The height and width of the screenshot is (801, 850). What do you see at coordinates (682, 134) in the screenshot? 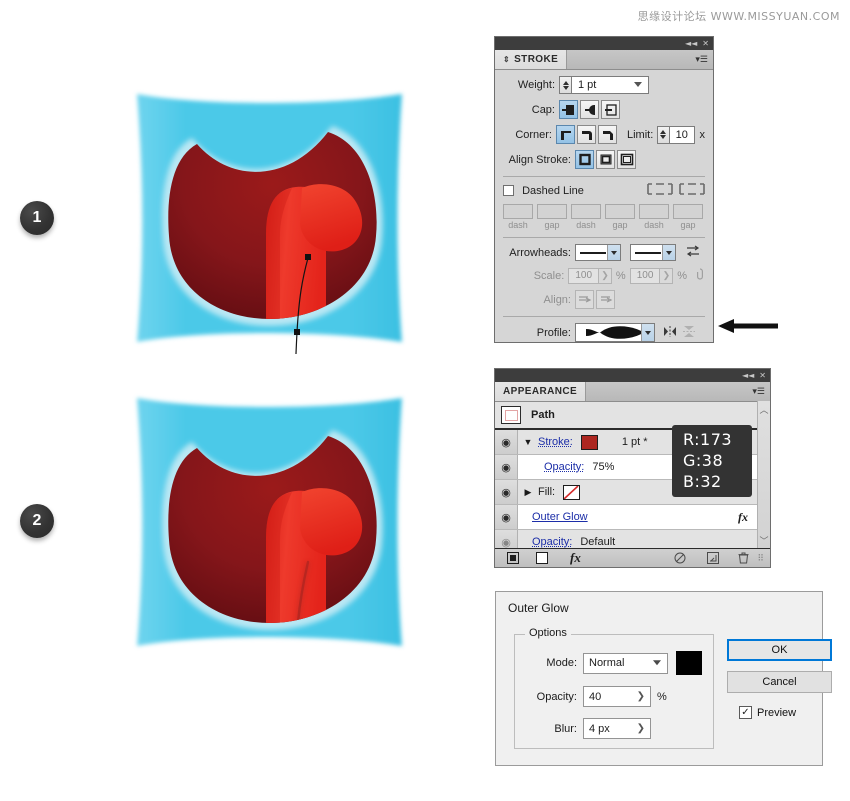
I see `limit-input: 10` at bounding box center [682, 134].